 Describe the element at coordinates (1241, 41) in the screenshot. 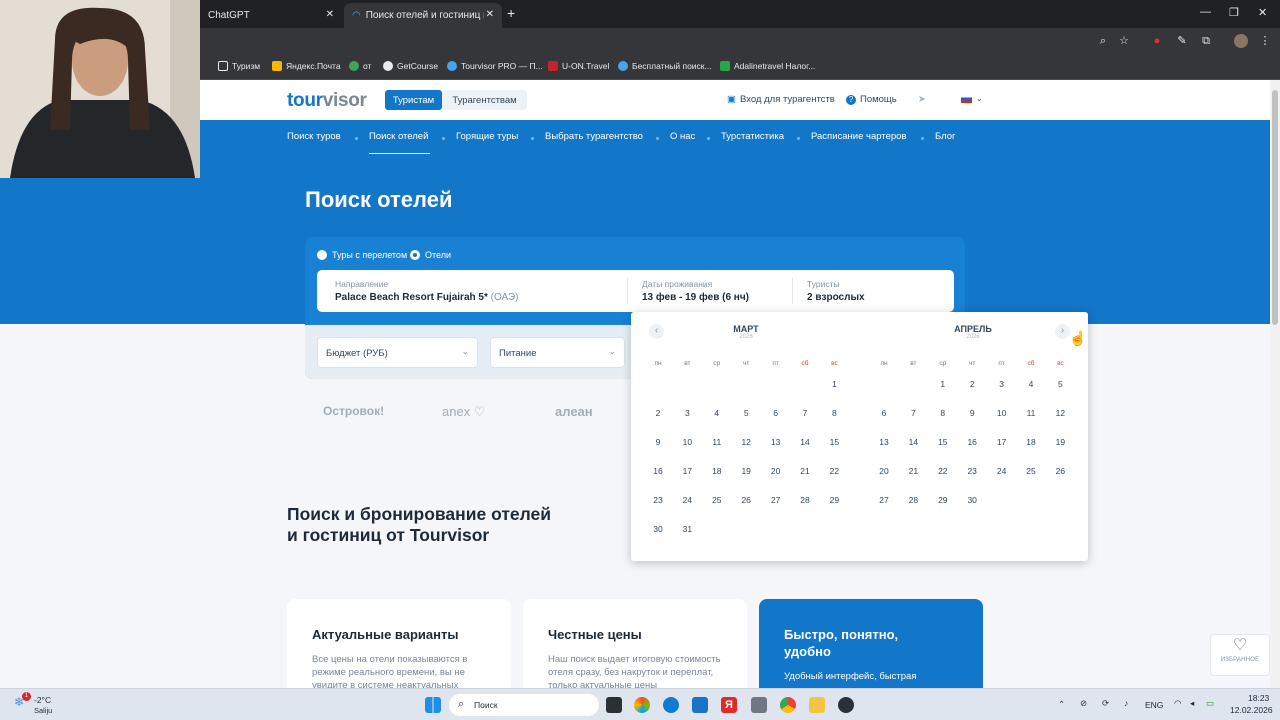

I see `avatar` at that location.